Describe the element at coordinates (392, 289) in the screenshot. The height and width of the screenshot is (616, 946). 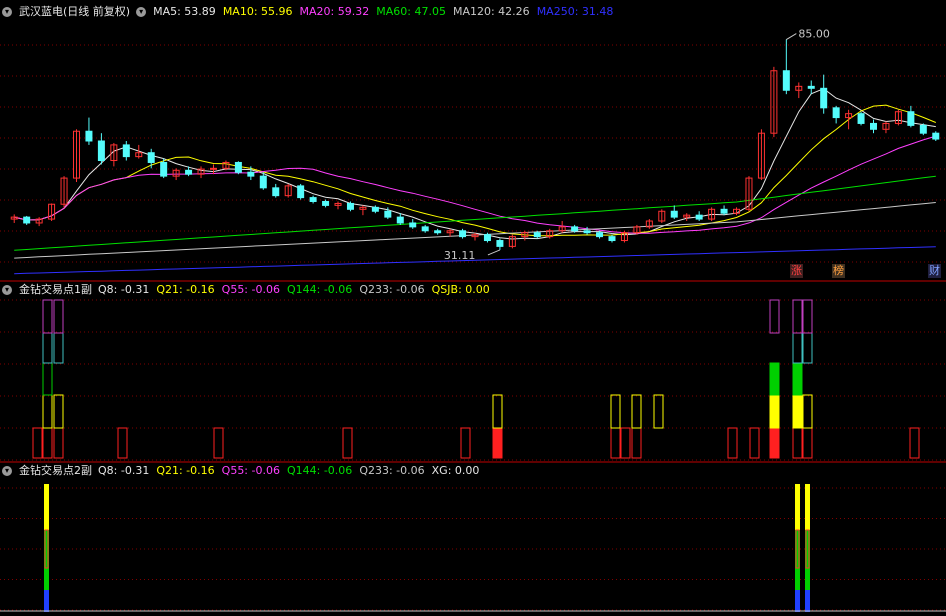
I see `q-field: Q233: -0.06` at that location.